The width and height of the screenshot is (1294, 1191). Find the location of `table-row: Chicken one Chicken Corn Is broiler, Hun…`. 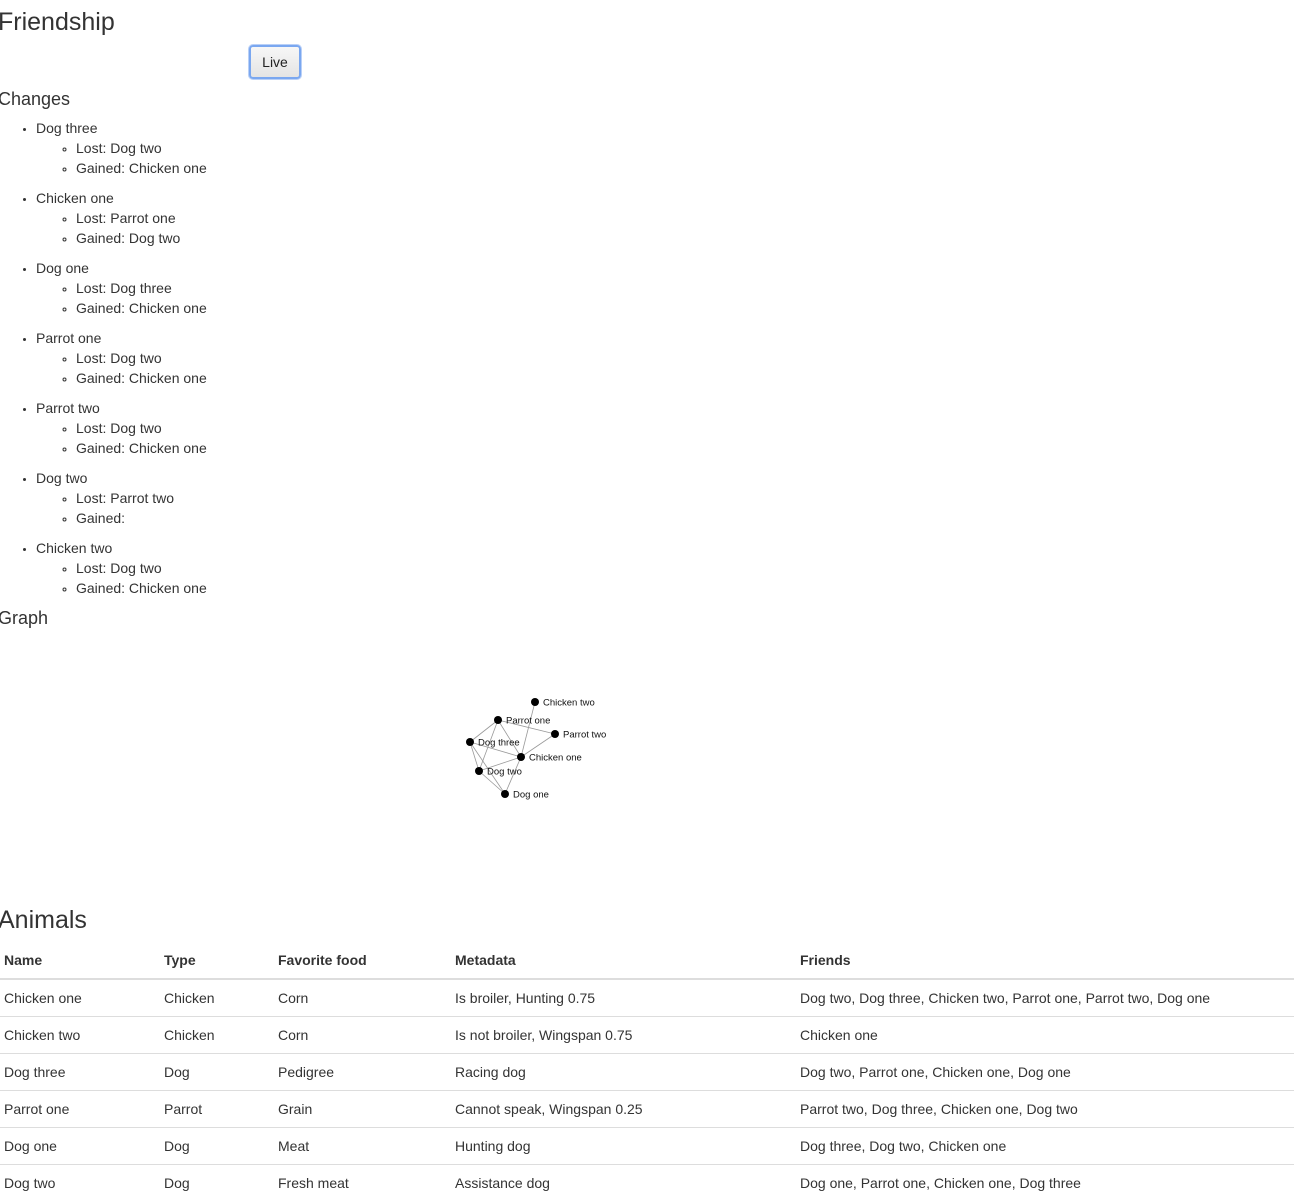

table-row: Chicken one Chicken Corn Is broiler, Hun… is located at coordinates (647, 997).